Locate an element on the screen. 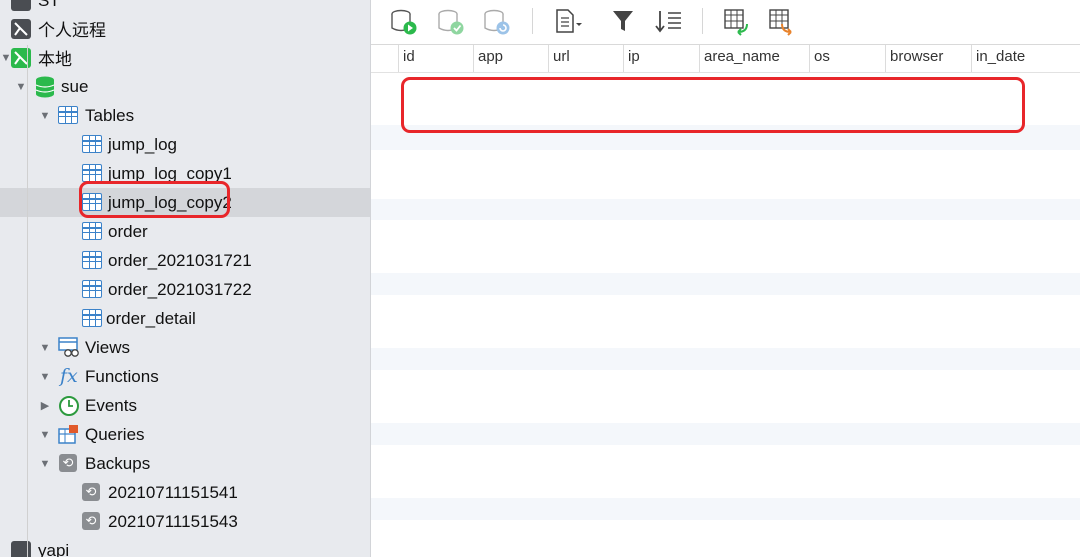  tree-item-backup: ⟲ 20210711151541 is located at coordinates (185, 492).